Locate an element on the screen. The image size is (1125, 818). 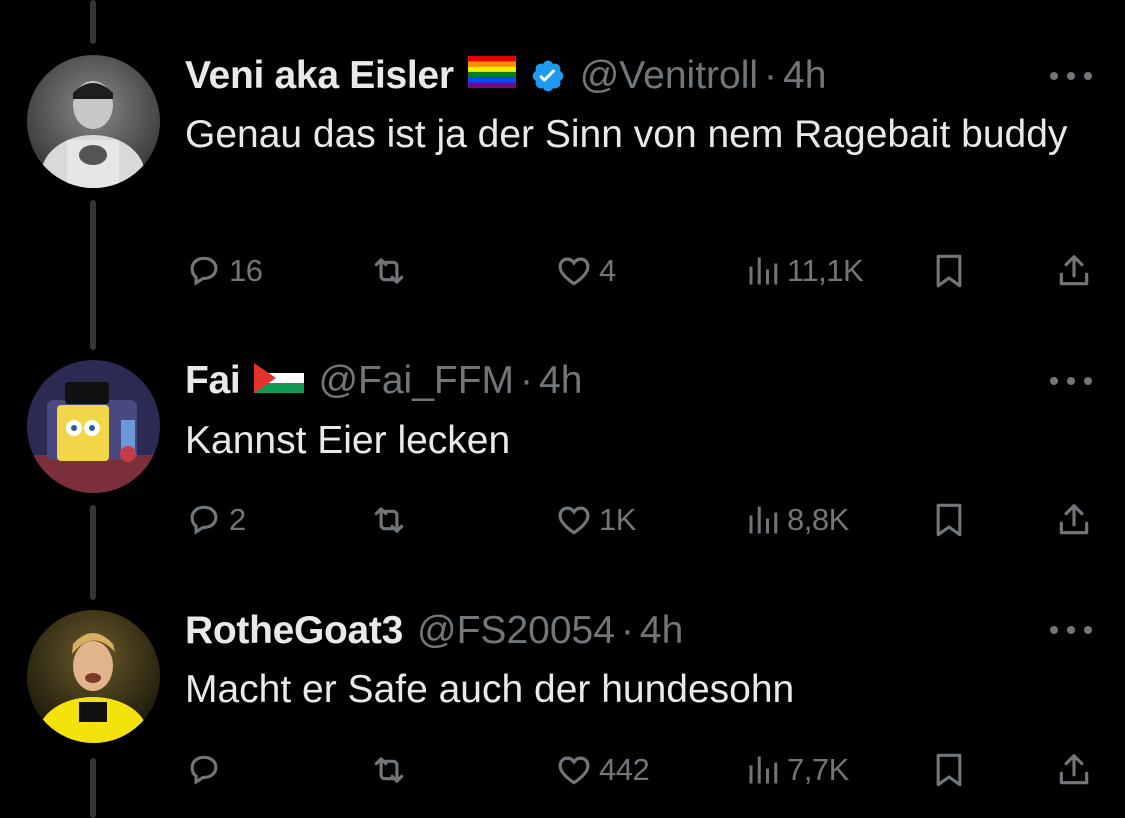
tweet-header: Veni aka Eisler @Venitroll · 4h is located at coordinates (505, 76).